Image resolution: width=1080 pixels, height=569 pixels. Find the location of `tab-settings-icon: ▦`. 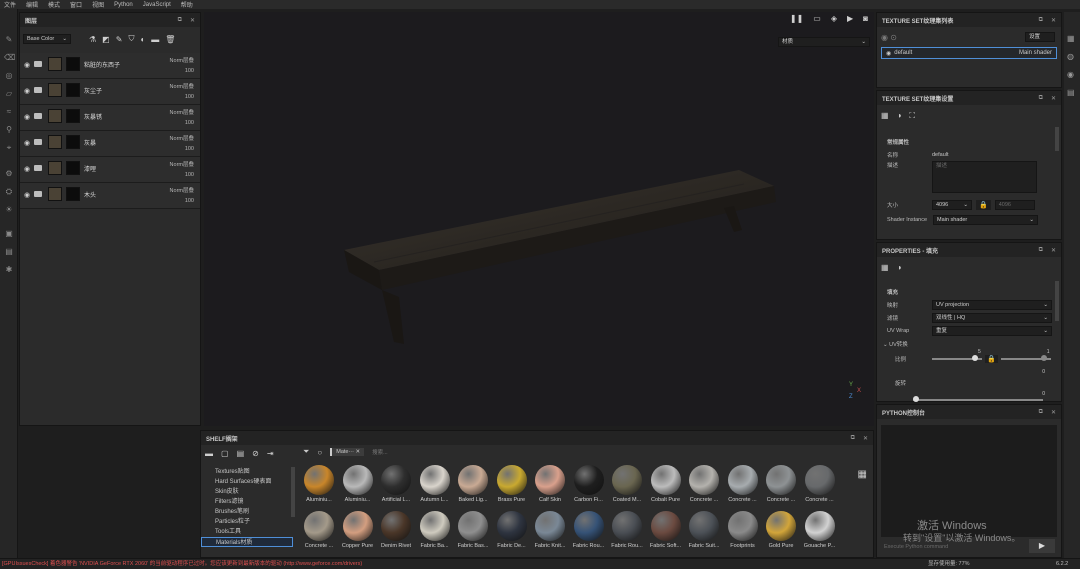

tab-settings-icon: ▦ is located at coordinates (885, 116).